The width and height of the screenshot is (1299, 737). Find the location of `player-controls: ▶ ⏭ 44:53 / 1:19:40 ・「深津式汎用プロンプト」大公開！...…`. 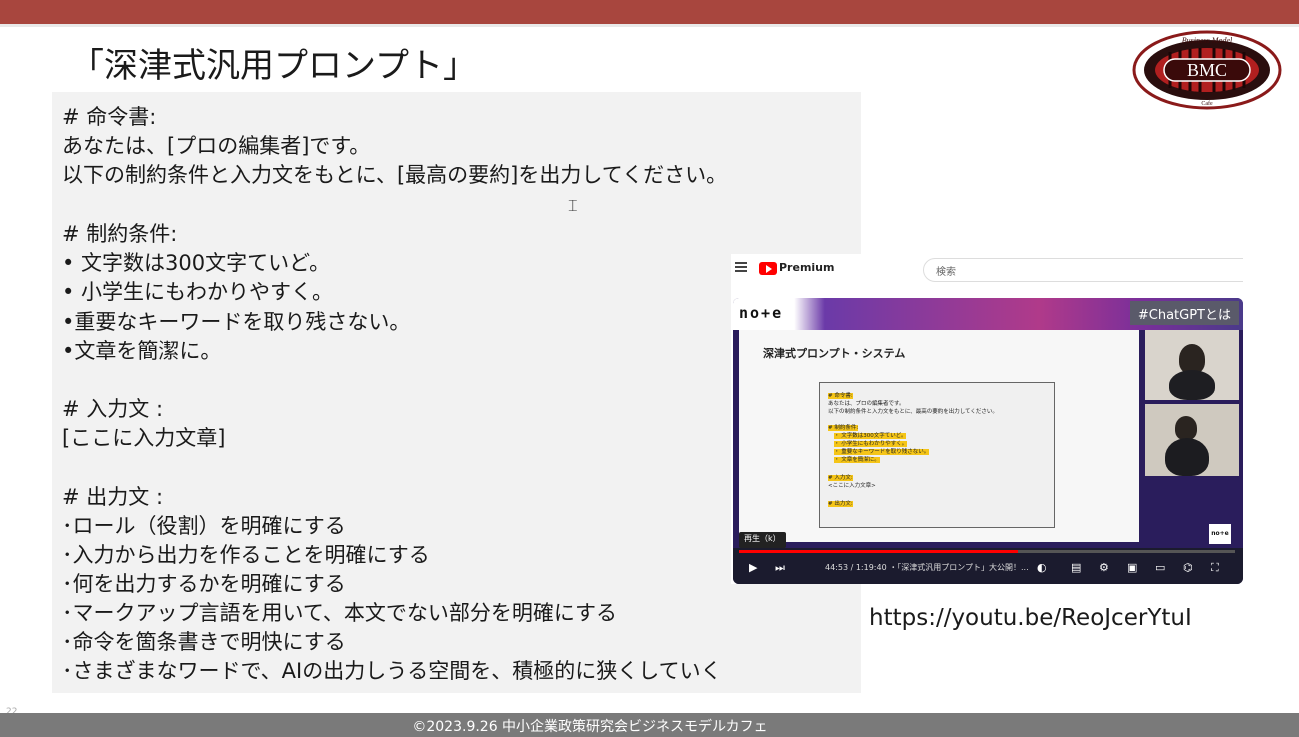

player-controls: ▶ ⏭ 44:53 / 1:19:40 ・「深津式汎用プロンプト」大公開！...… is located at coordinates (988, 566).